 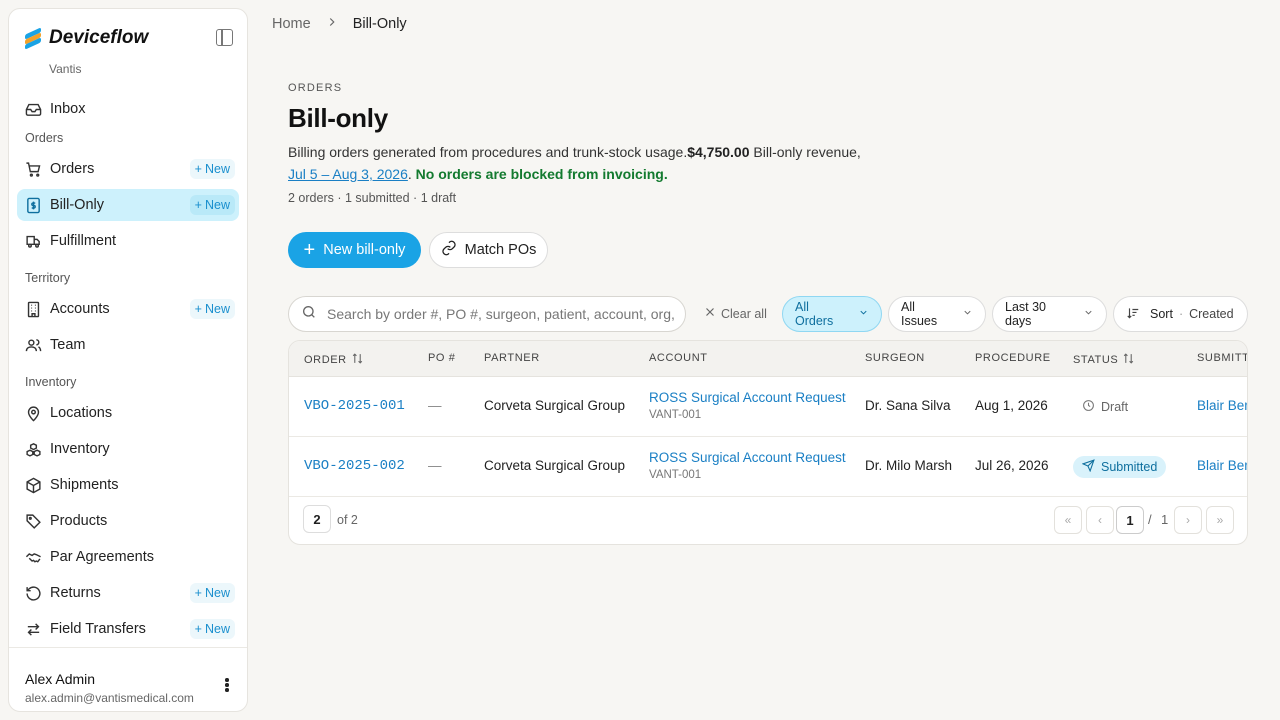 I want to click on close-icon, so click(x=710, y=313).